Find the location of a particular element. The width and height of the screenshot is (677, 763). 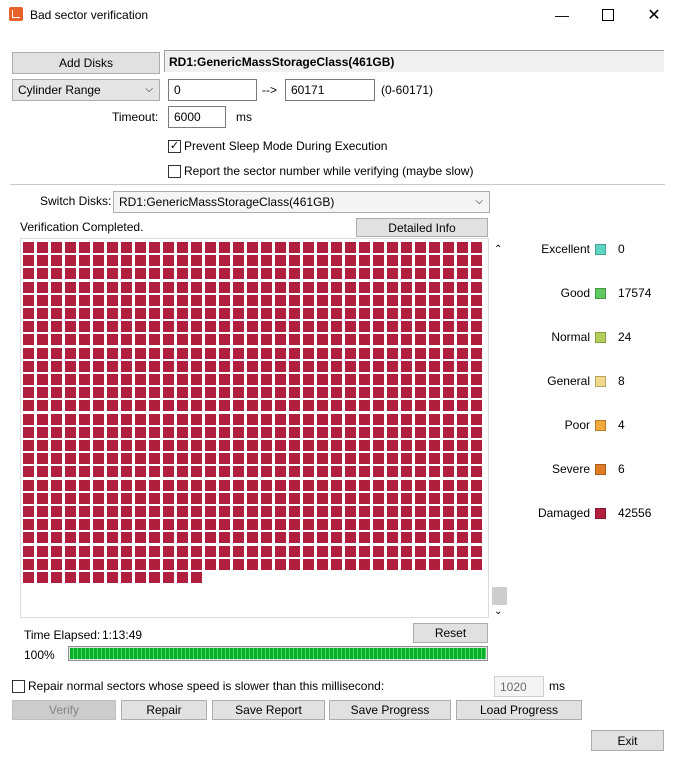

load-progress-button: Load Progress is located at coordinates (519, 710).